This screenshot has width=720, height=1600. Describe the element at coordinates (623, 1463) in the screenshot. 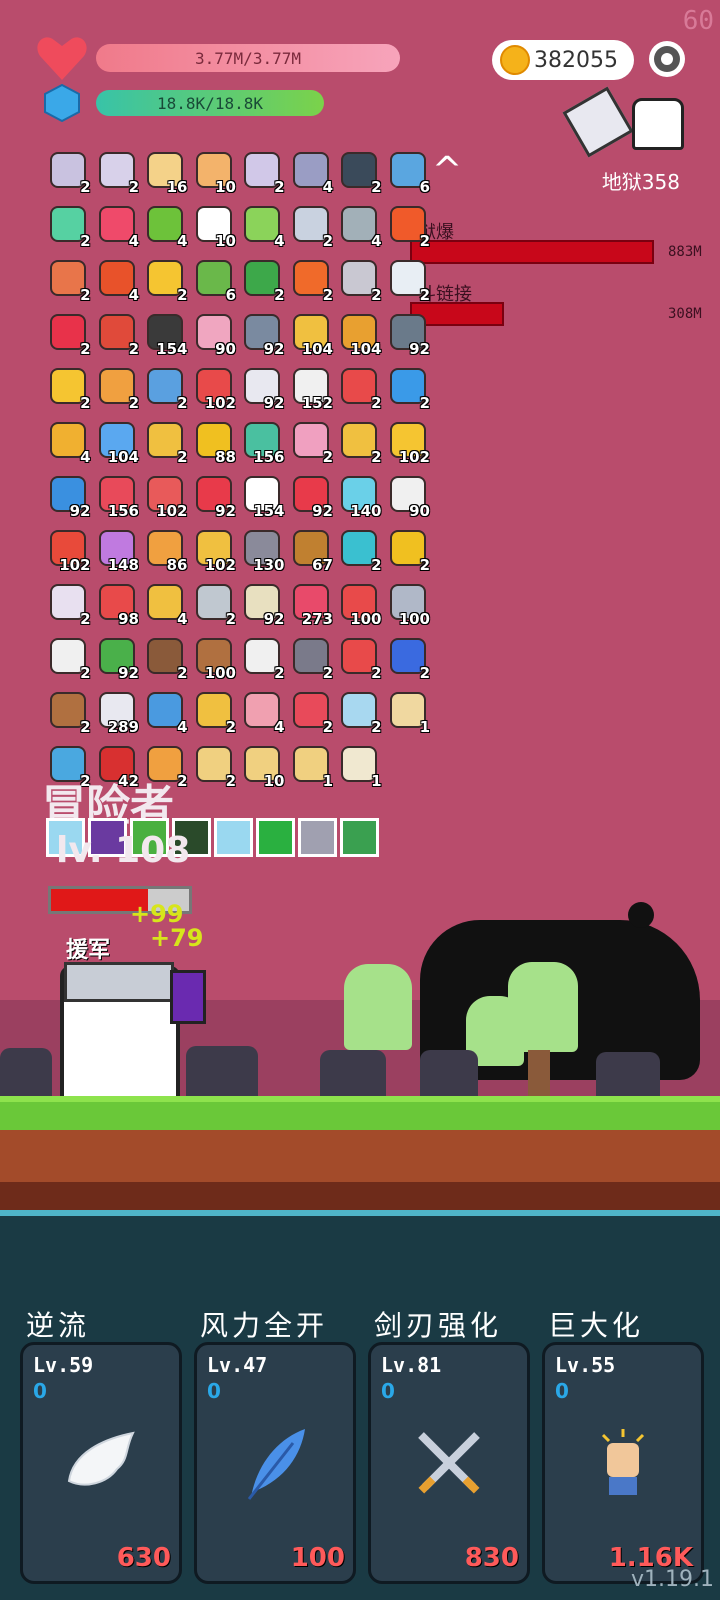

I see `skill-card-4: Lv.55 0 1.16K` at that location.